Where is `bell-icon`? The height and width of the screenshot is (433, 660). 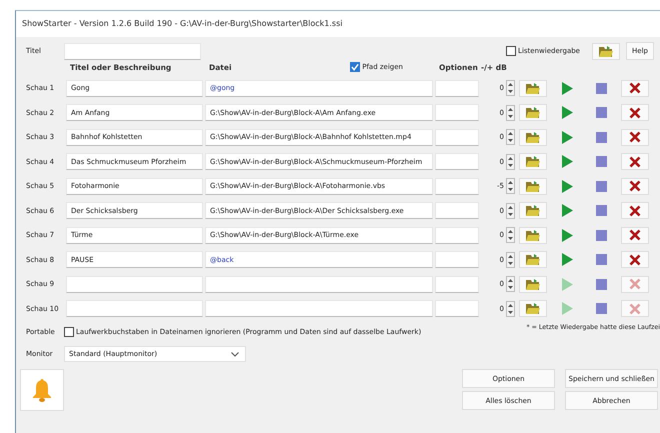
bell-icon is located at coordinates (42, 390).